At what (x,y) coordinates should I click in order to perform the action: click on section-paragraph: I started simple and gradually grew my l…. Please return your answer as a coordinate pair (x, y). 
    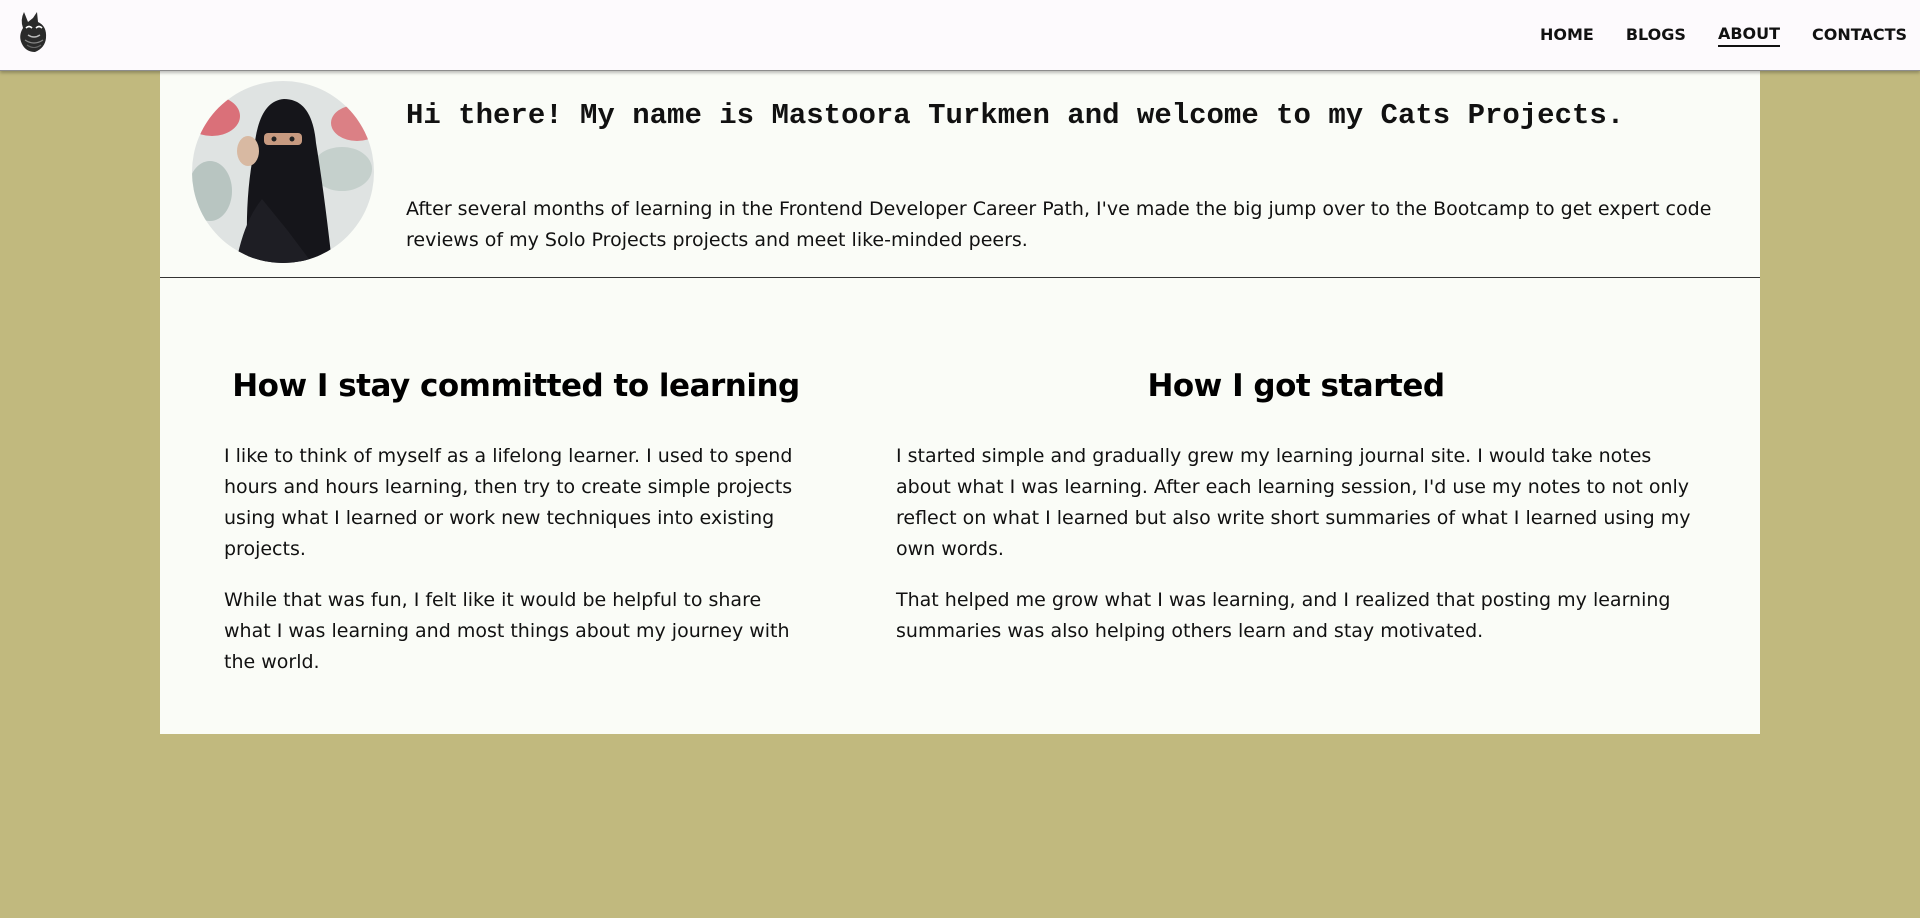
    Looking at the image, I should click on (1293, 502).